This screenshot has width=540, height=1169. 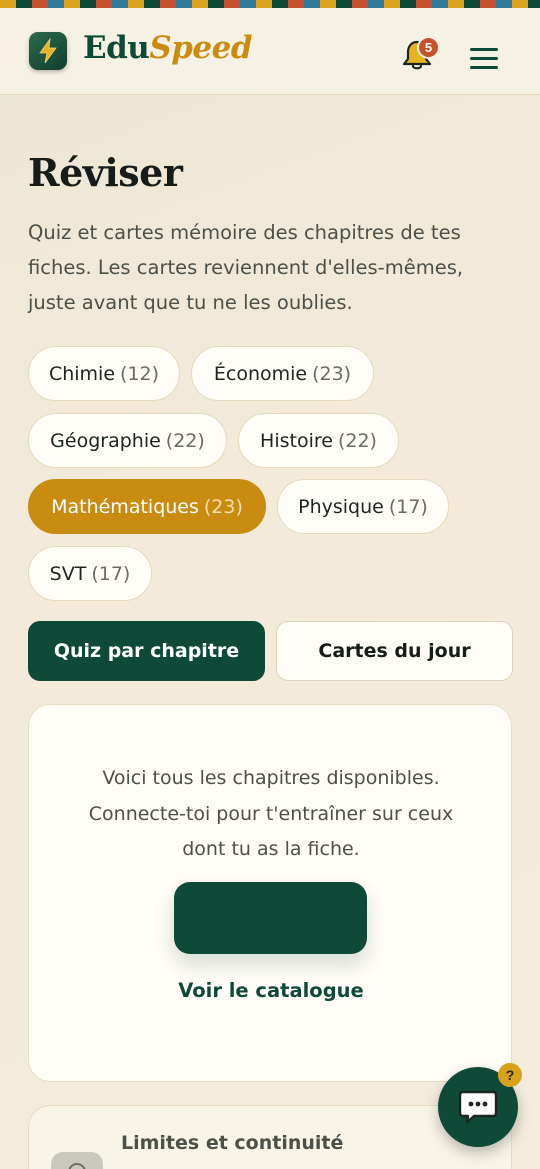 I want to click on login-button, so click(x=270, y=918).